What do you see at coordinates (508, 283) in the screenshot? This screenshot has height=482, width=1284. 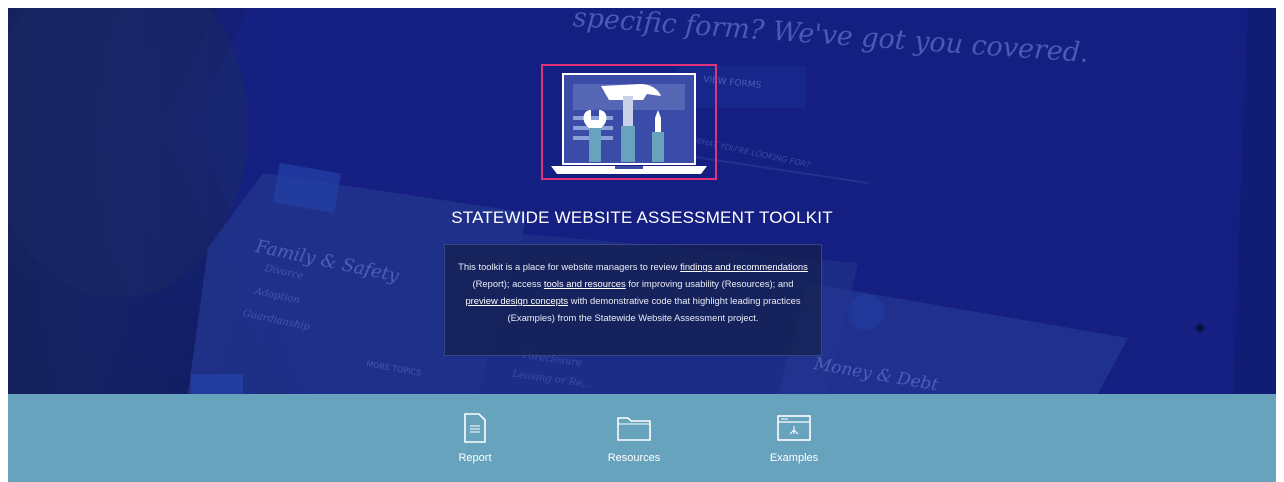 I see `description-text: (Report); access` at bounding box center [508, 283].